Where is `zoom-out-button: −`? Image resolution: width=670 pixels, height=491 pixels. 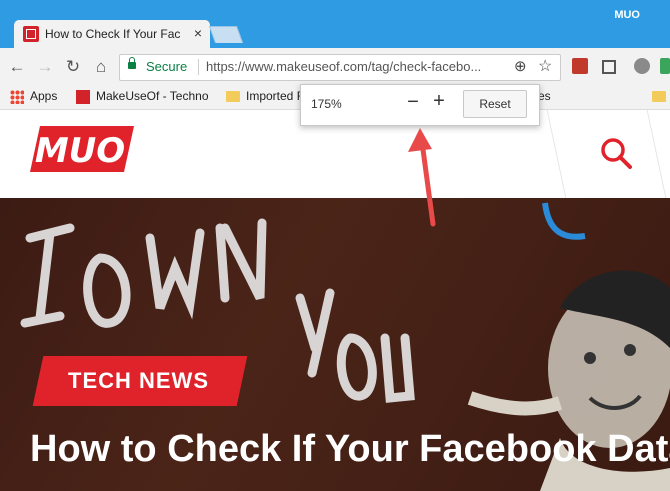 zoom-out-button: − is located at coordinates (413, 102).